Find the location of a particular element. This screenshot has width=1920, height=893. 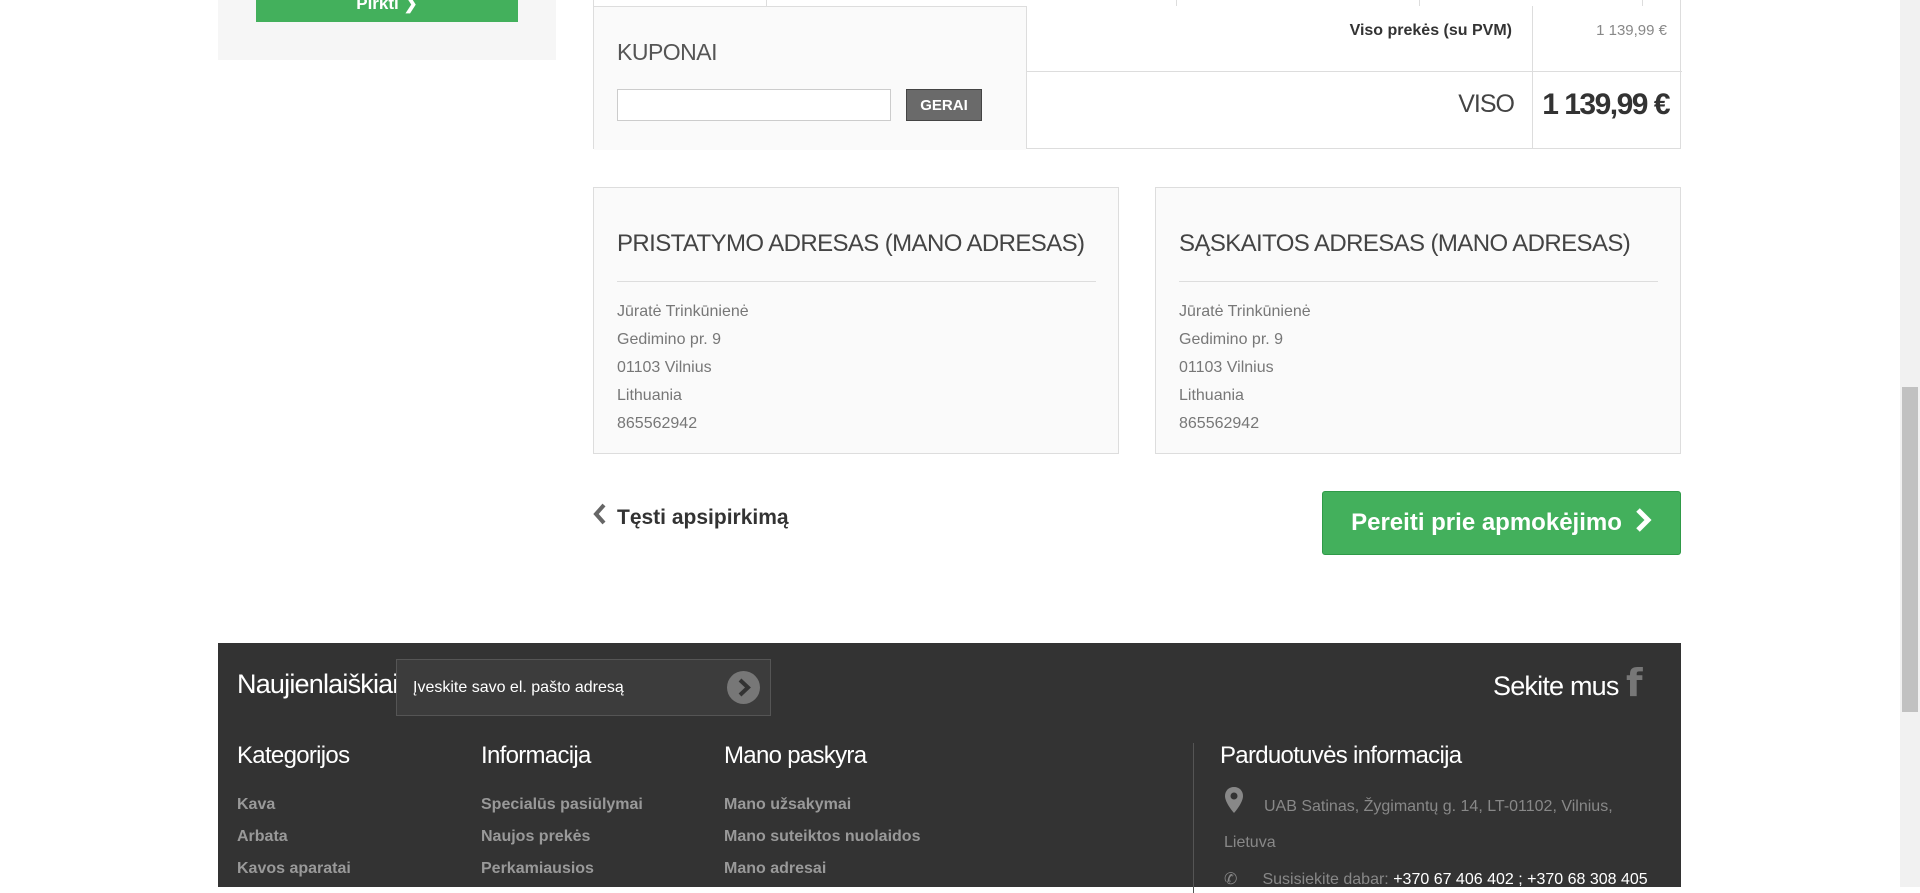

facebook-icon: f is located at coordinates (1634, 683).